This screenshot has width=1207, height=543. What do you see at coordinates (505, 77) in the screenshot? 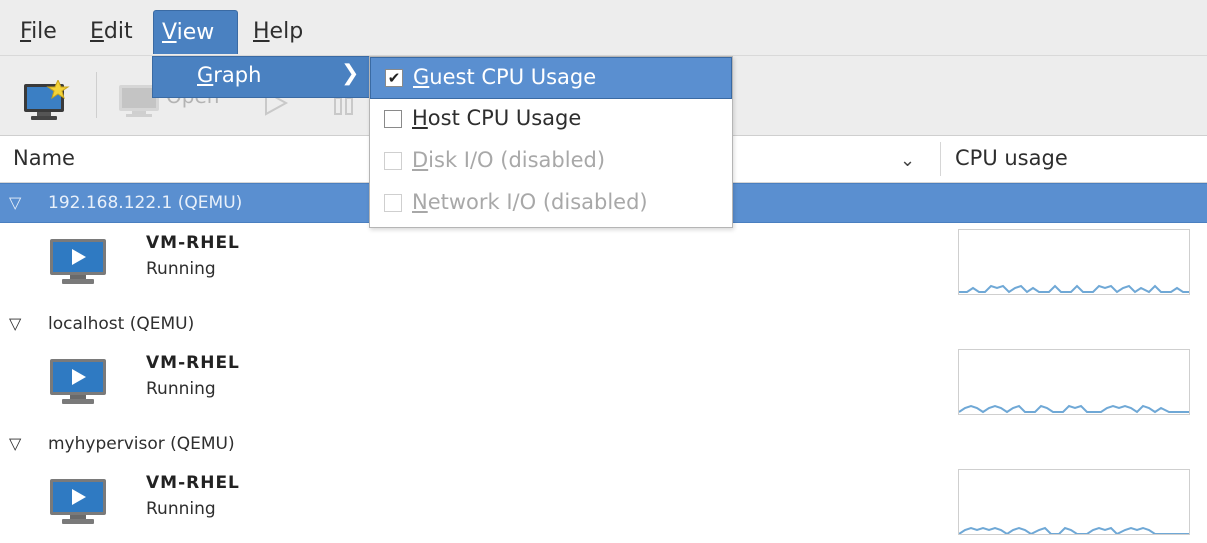
I see `menu-item-label: Guest CPU Usage` at bounding box center [505, 77].